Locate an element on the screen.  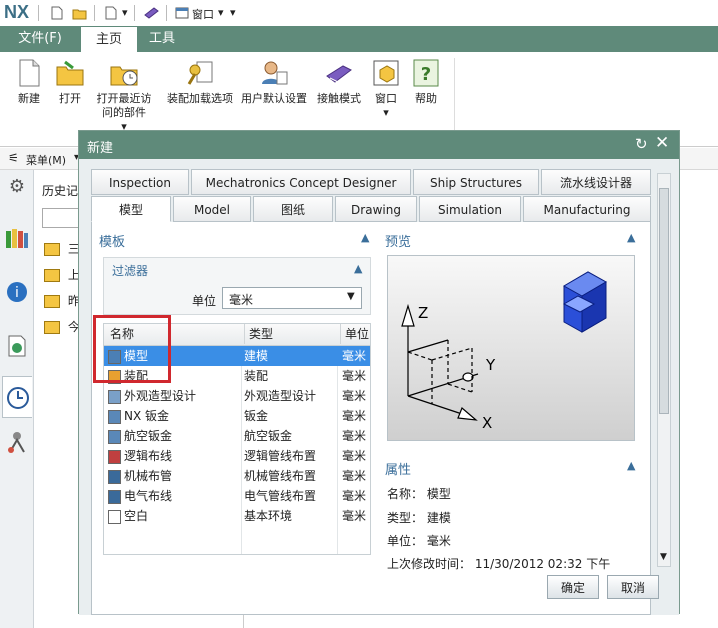
table-row: NX 钣金 钣金 毫米 is located at coordinates (237, 416).